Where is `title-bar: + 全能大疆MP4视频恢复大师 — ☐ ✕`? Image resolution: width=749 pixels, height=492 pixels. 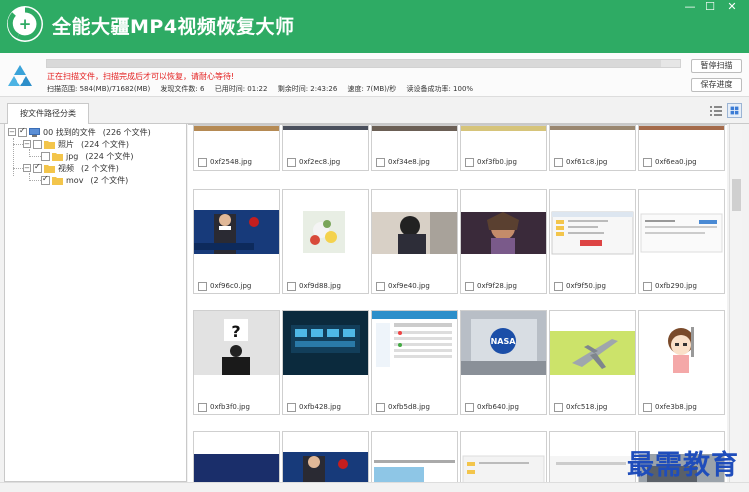 title-bar: + 全能大疆MP4视频恢复大师 — ☐ ✕ is located at coordinates (374, 26).